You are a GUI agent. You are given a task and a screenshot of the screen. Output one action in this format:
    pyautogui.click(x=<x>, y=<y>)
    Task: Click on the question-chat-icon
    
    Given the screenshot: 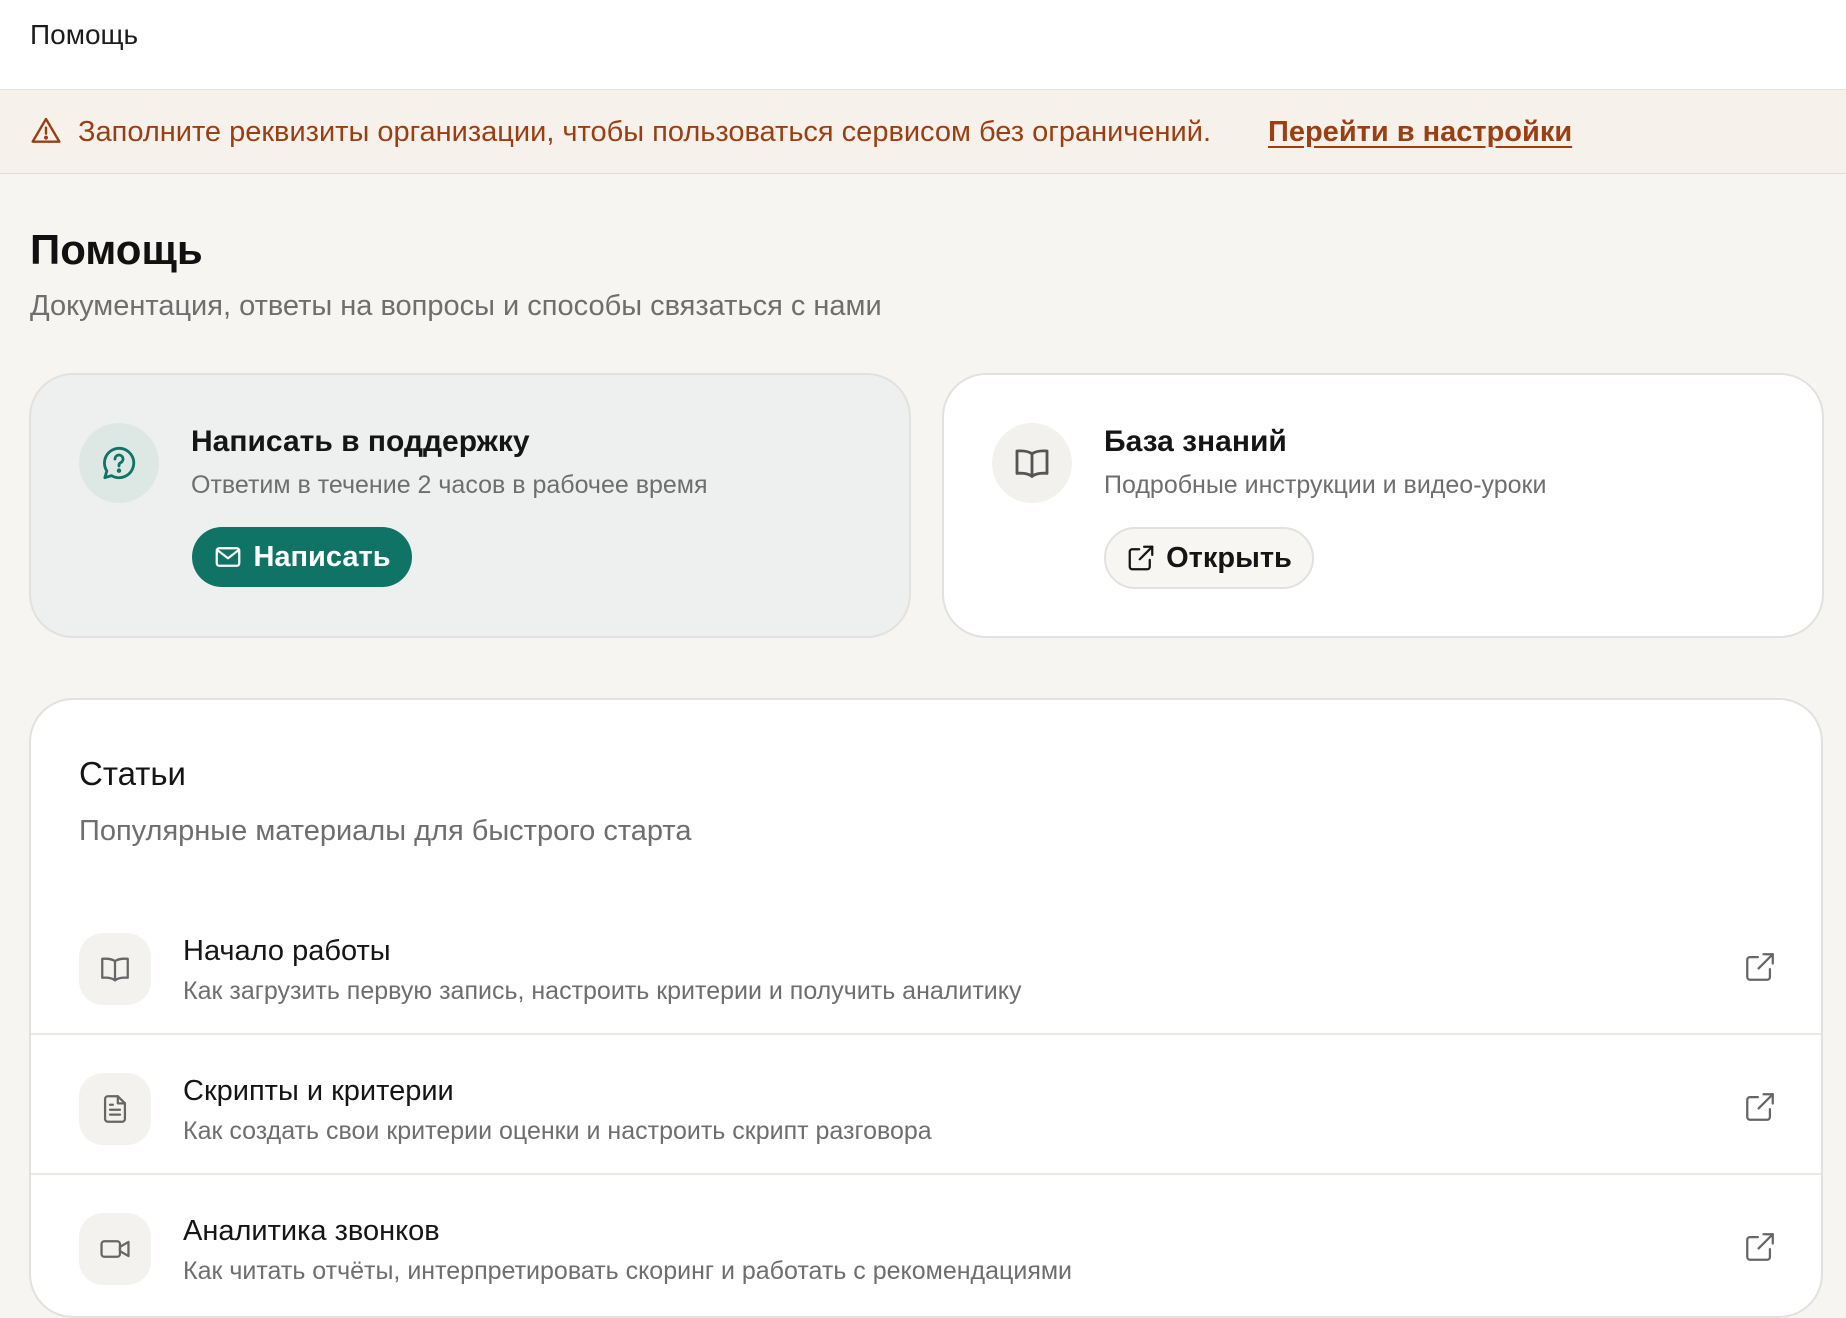 What is the action you would take?
    pyautogui.click(x=119, y=463)
    